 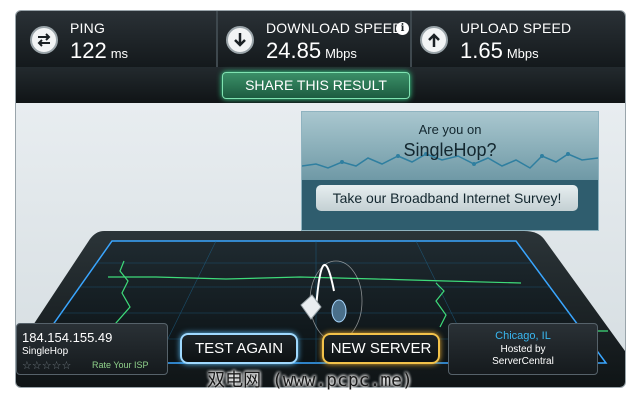 What do you see at coordinates (450, 129) in the screenshot?
I see `ad-question-line1: Are you on` at bounding box center [450, 129].